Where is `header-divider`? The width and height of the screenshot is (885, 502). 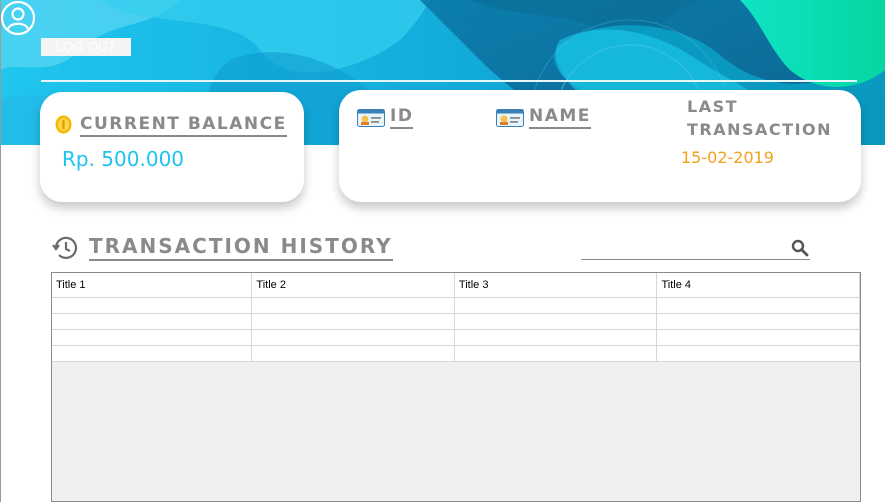 header-divider is located at coordinates (449, 81).